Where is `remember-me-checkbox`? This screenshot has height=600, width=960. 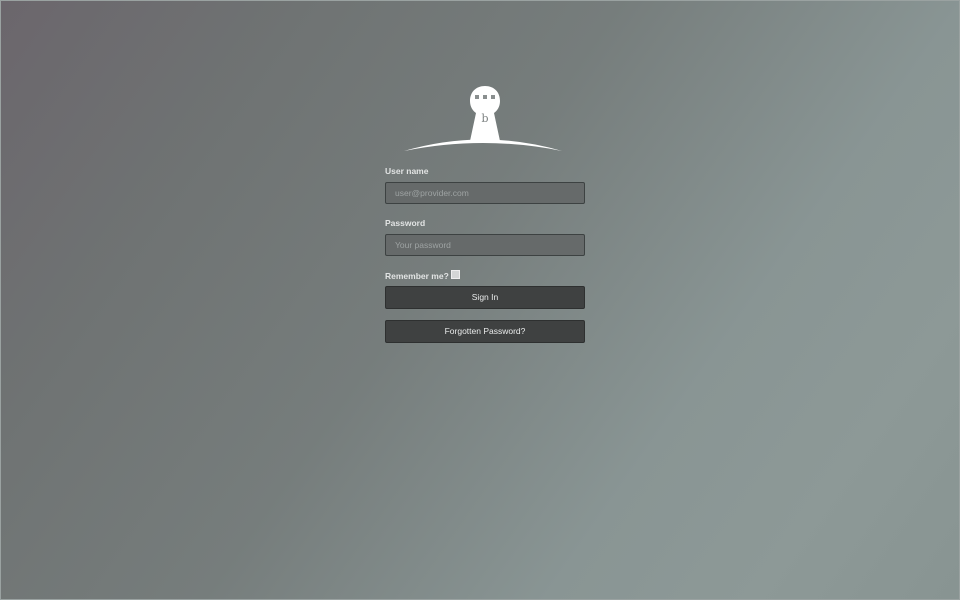 remember-me-checkbox is located at coordinates (455, 274).